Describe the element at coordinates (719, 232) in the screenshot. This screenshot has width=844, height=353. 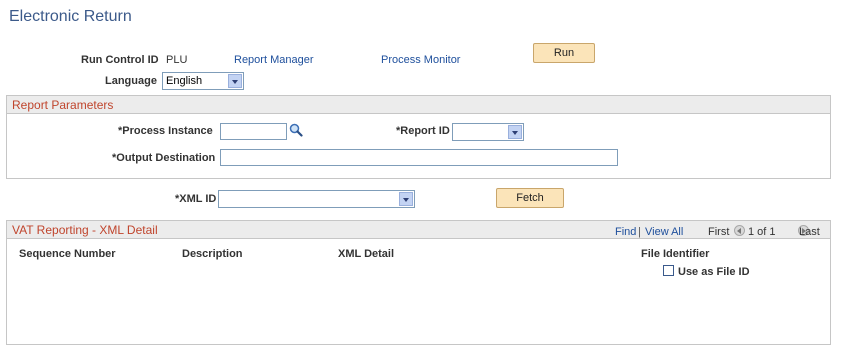
I see `first-label: First` at that location.